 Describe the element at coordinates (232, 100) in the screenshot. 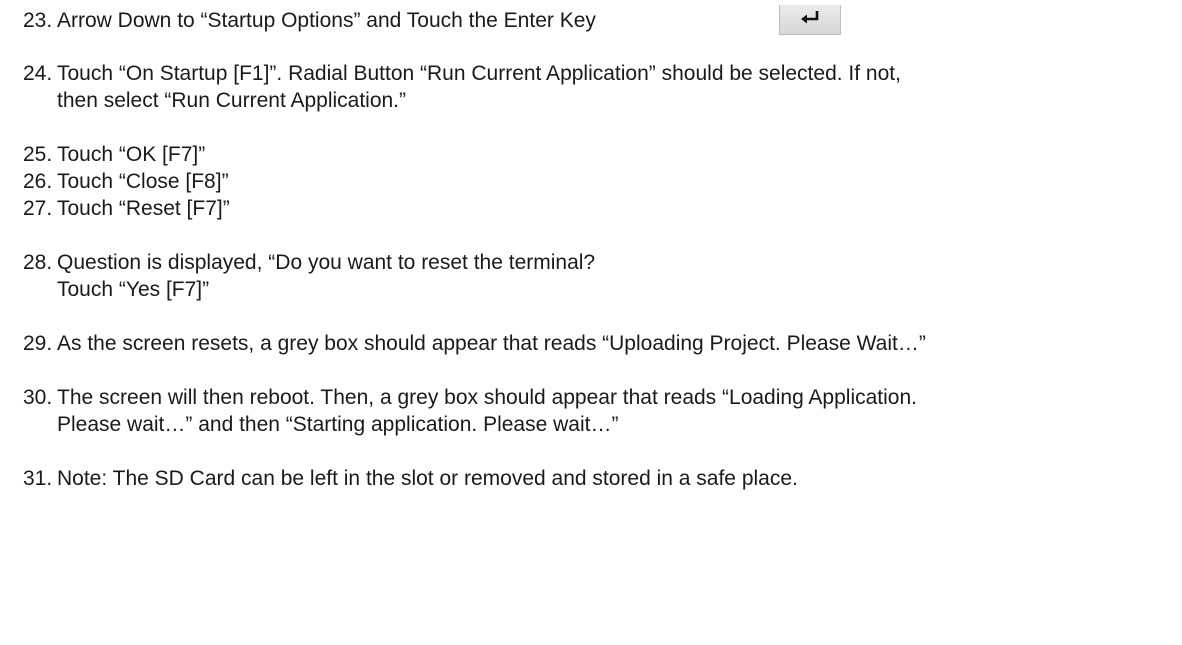

I see `step-text: then select “Run Current Application.”` at that location.